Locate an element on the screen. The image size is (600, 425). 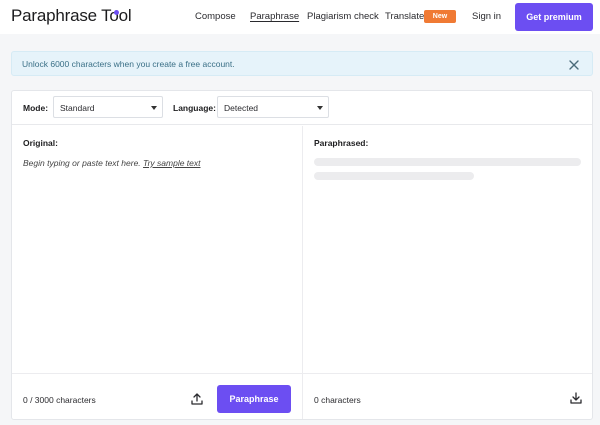
download-icon is located at coordinates (576, 398).